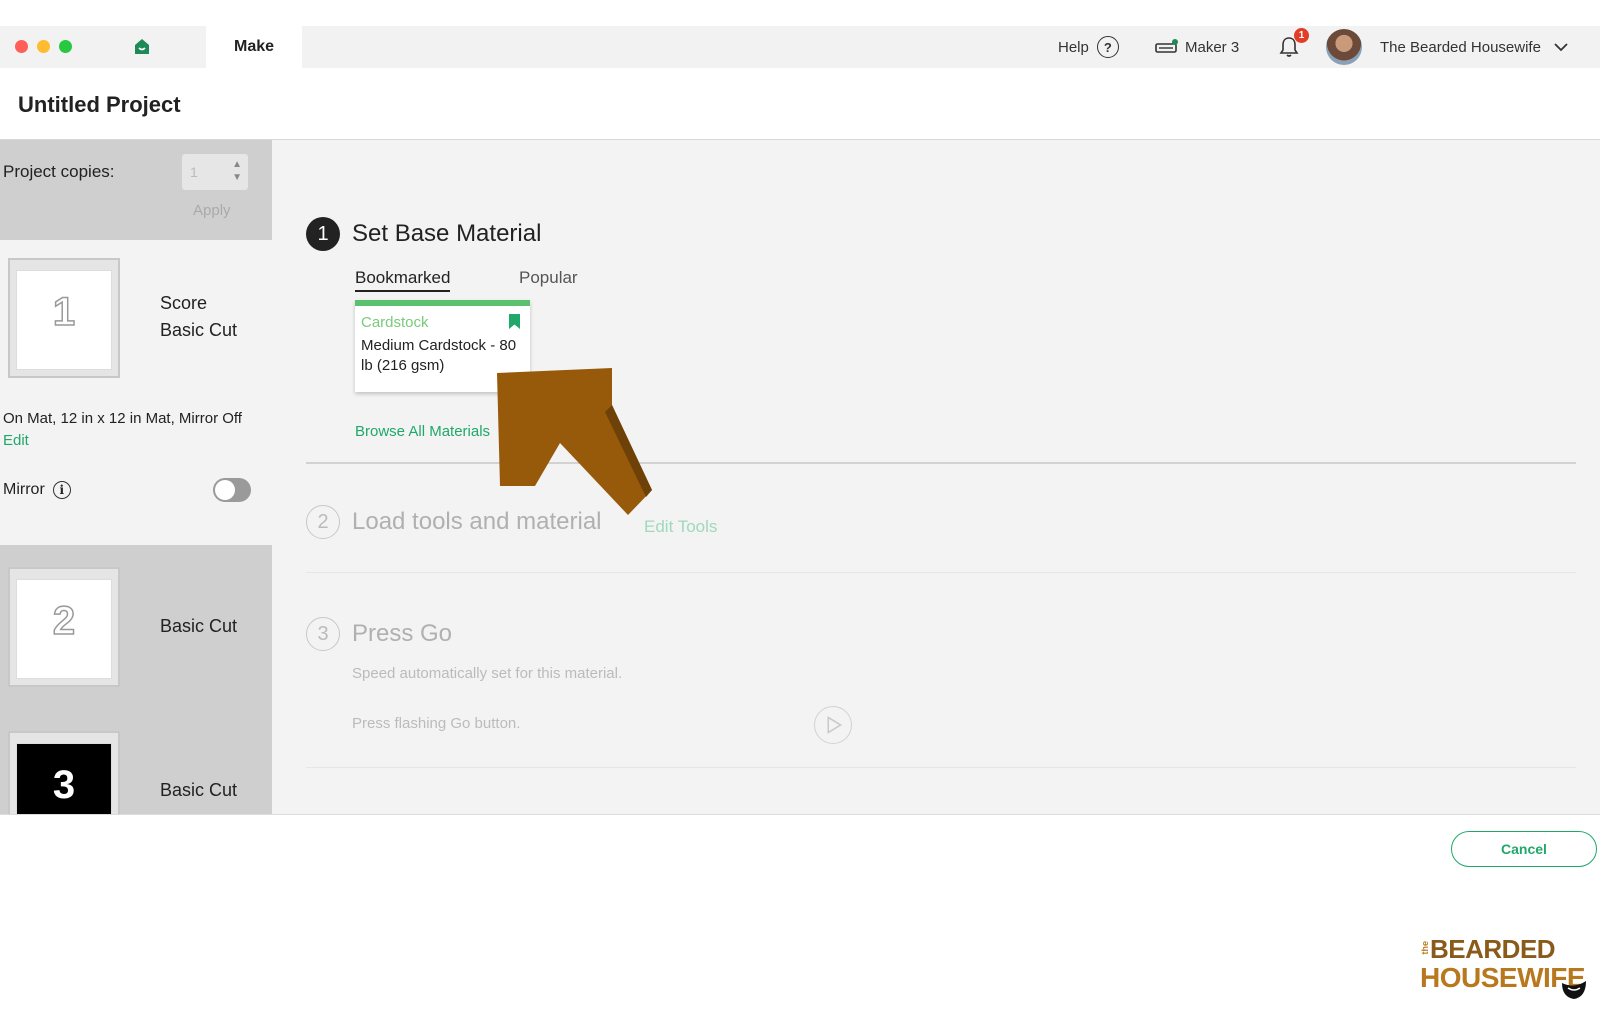 Image resolution: width=1600 pixels, height=1017 pixels. What do you see at coordinates (323, 634) in the screenshot?
I see `step-number-3: 3` at bounding box center [323, 634].